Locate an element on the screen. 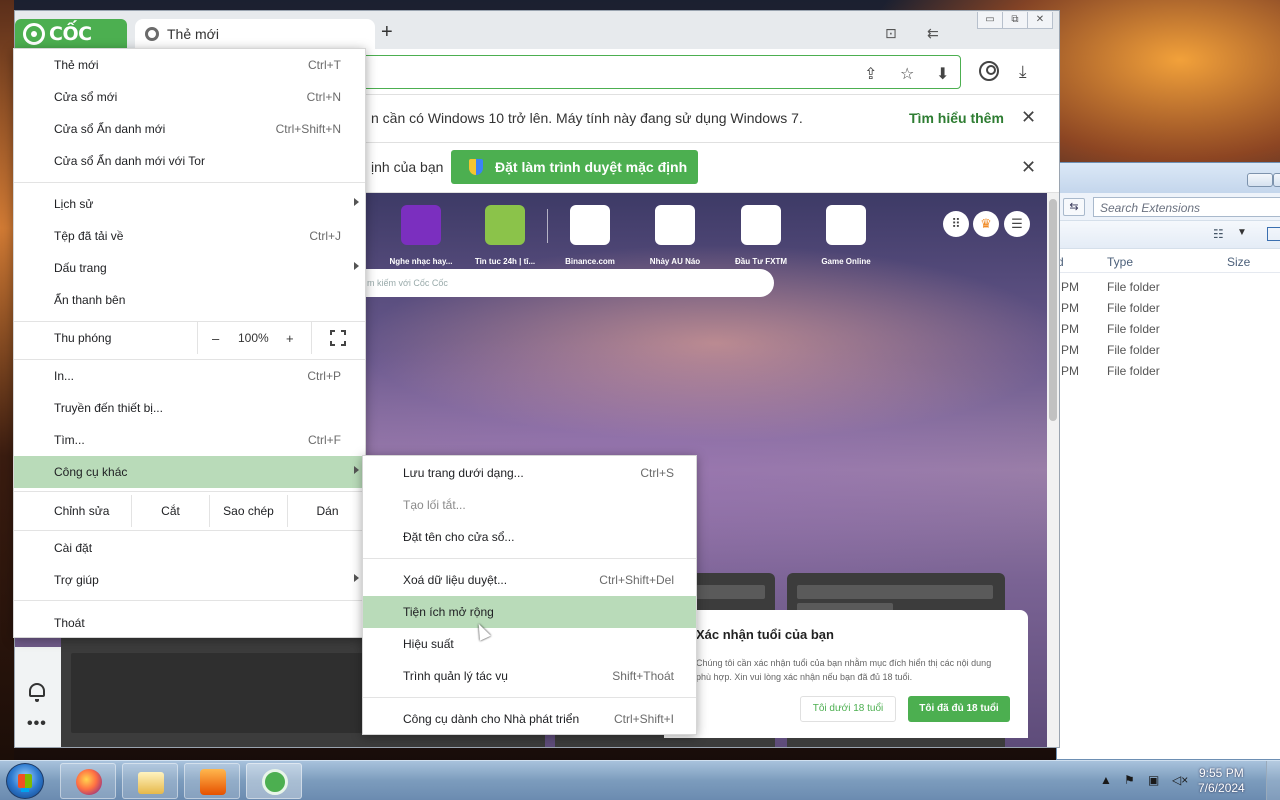 The image size is (1280, 800). chevron-down-icon: ▼ is located at coordinates (1242, 232).